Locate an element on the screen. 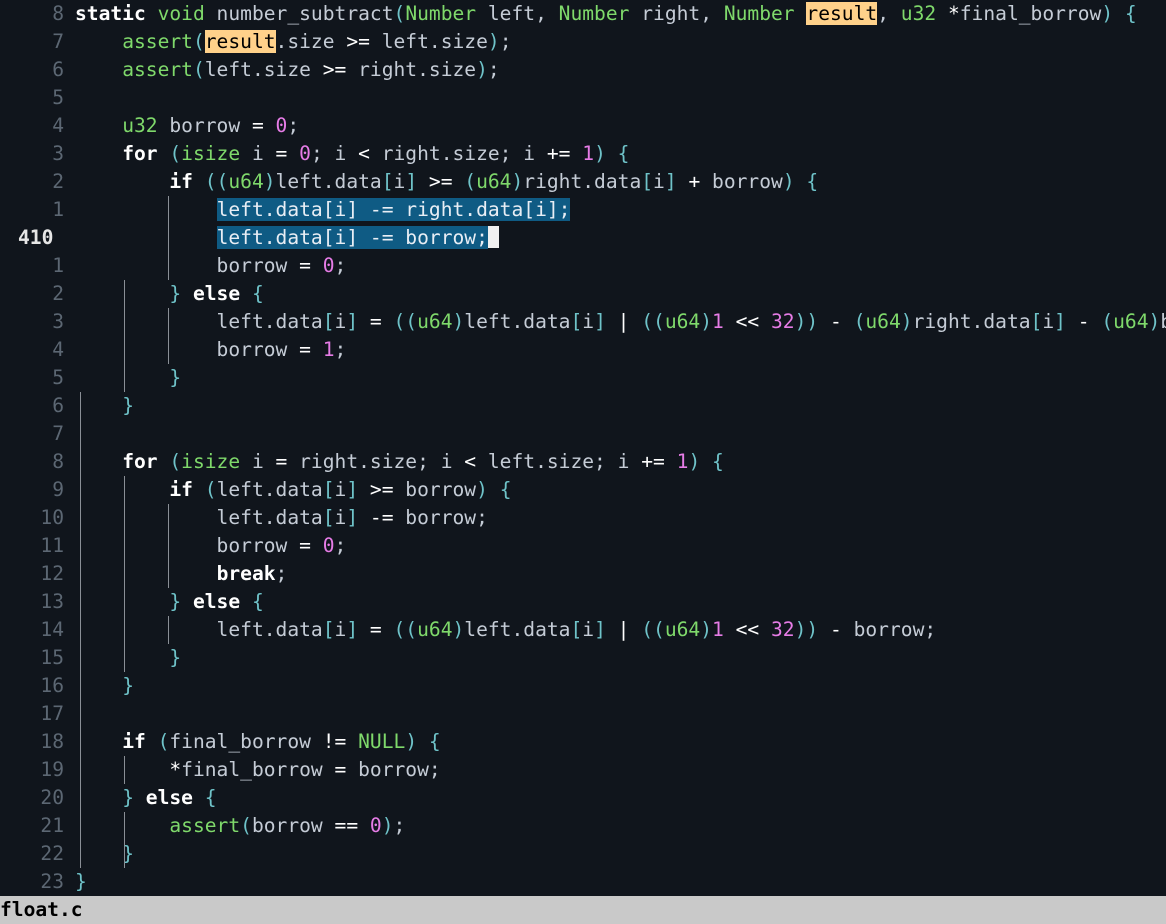 This screenshot has height=924, width=1166. code-line: 6 } is located at coordinates (583, 406).